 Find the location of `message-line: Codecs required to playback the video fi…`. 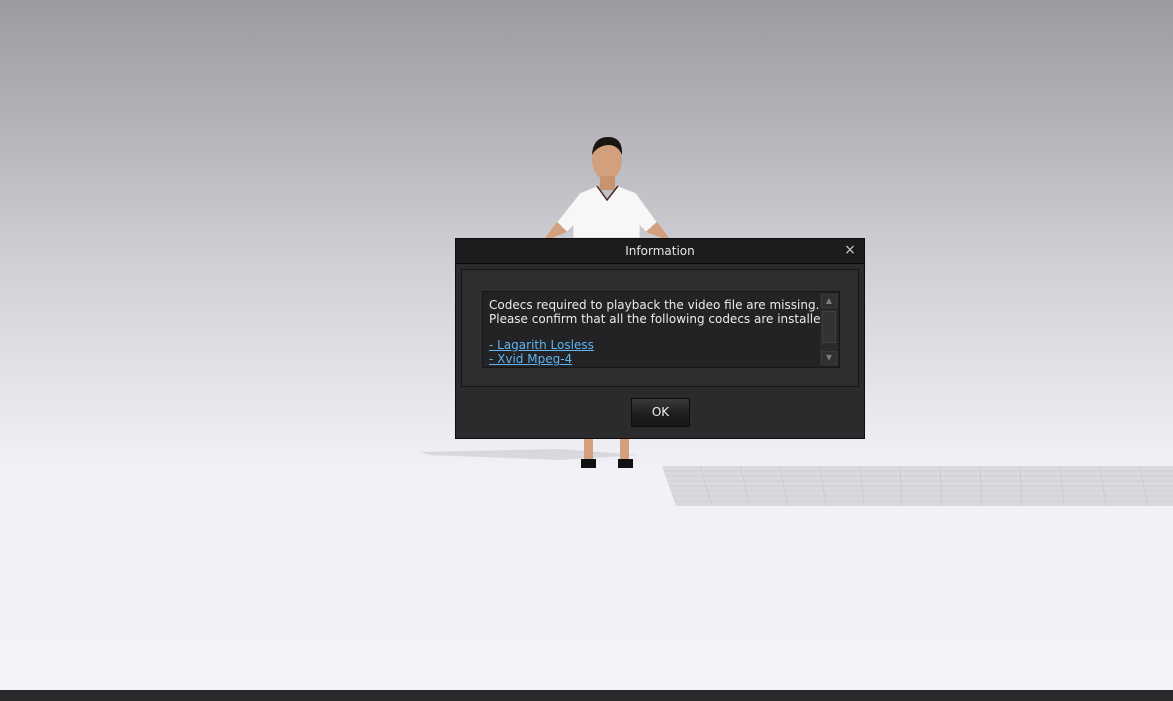

message-line: Codecs required to playback the video fi… is located at coordinates (654, 305).